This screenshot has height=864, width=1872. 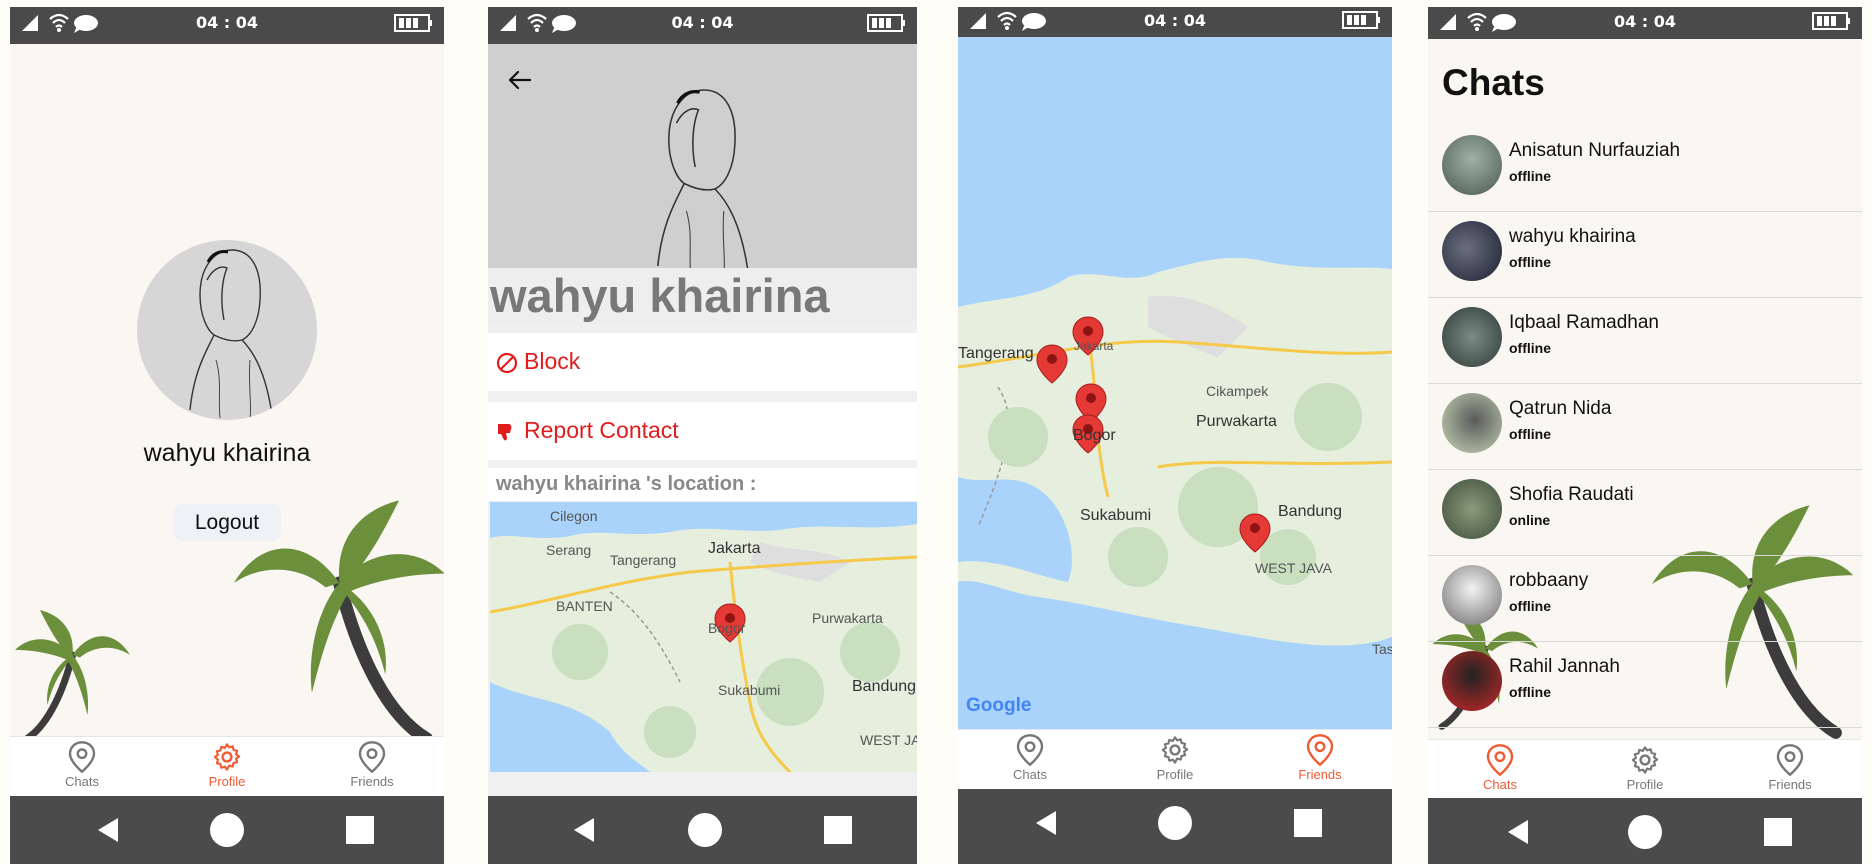 What do you see at coordinates (1030, 774) in the screenshot?
I see `tab-label: Chats` at bounding box center [1030, 774].